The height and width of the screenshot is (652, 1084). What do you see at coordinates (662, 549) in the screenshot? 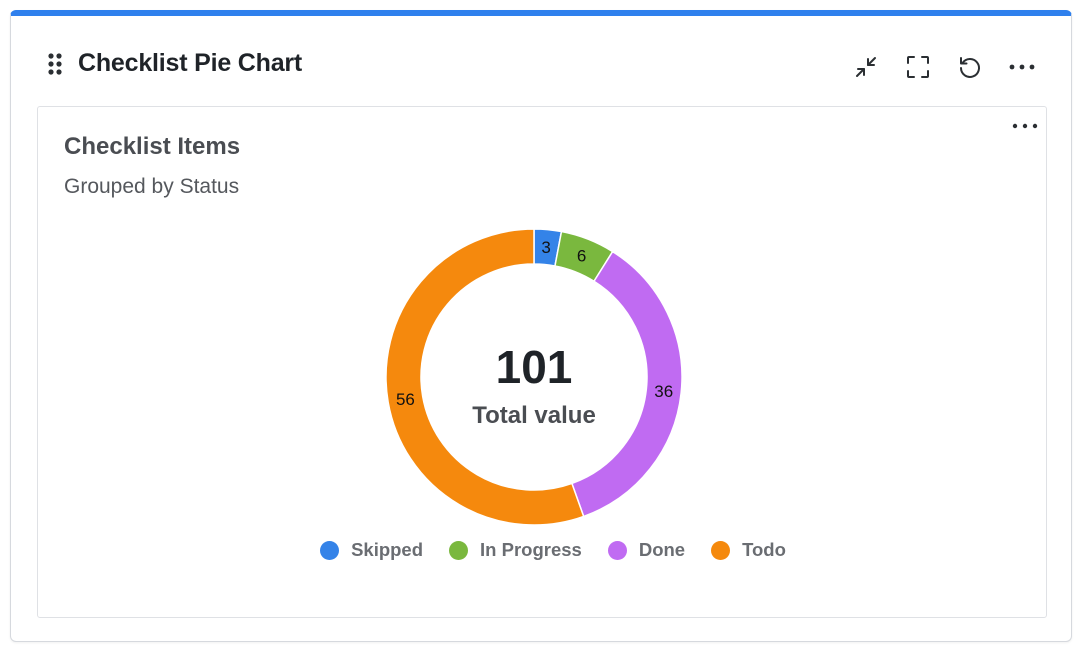
I see `legend-label: Done` at bounding box center [662, 549].